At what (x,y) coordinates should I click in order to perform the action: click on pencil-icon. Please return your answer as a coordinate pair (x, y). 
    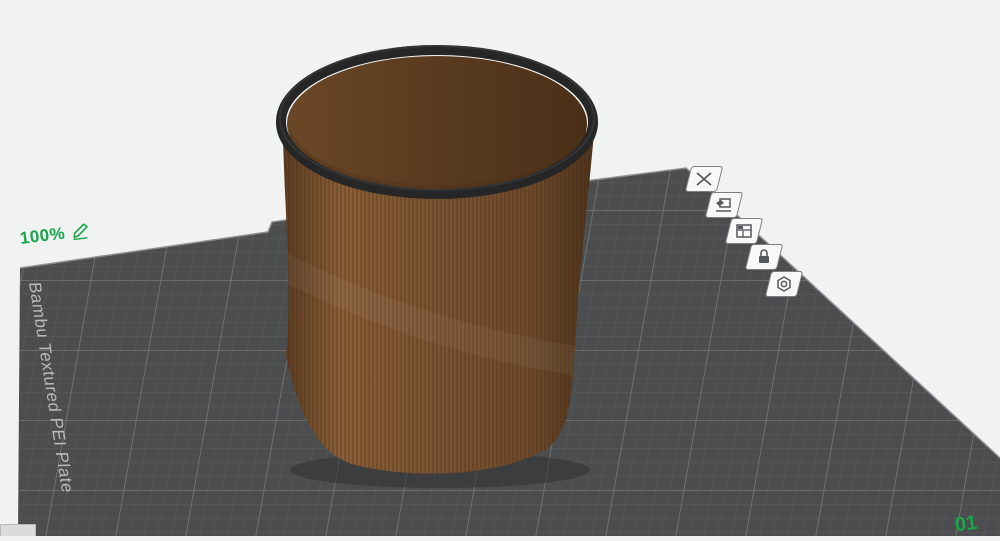
    Looking at the image, I should click on (81, 231).